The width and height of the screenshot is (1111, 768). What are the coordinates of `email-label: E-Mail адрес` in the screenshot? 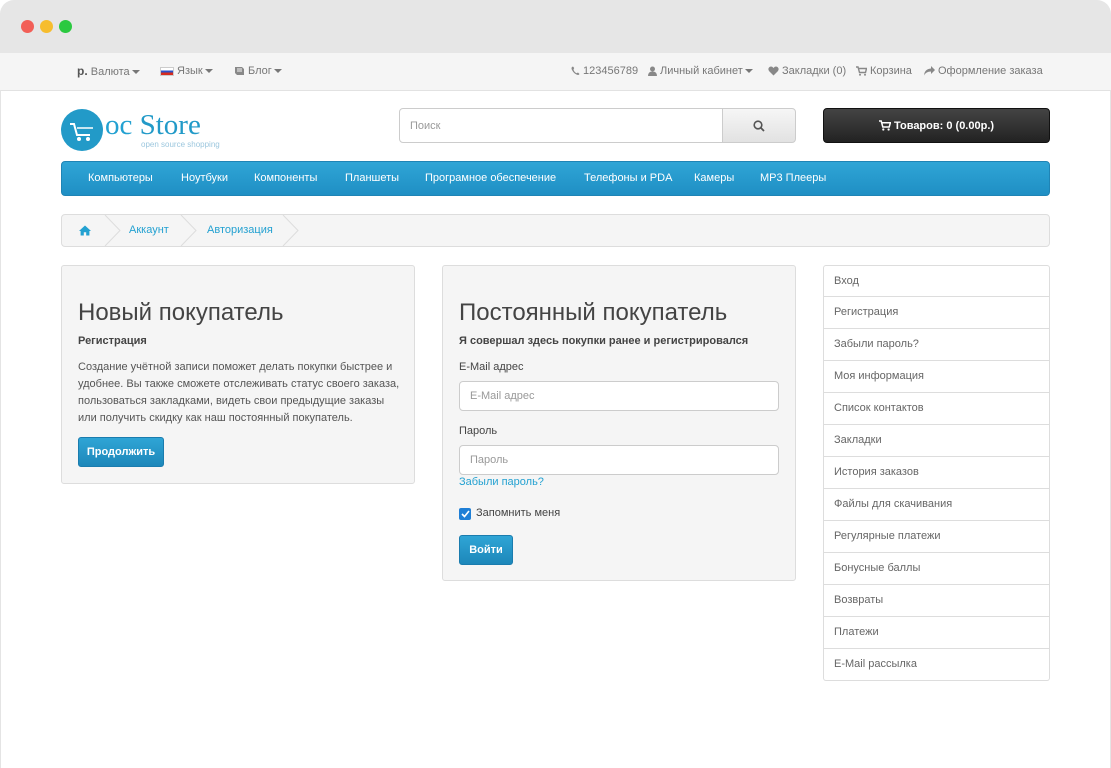 It's located at (491, 367).